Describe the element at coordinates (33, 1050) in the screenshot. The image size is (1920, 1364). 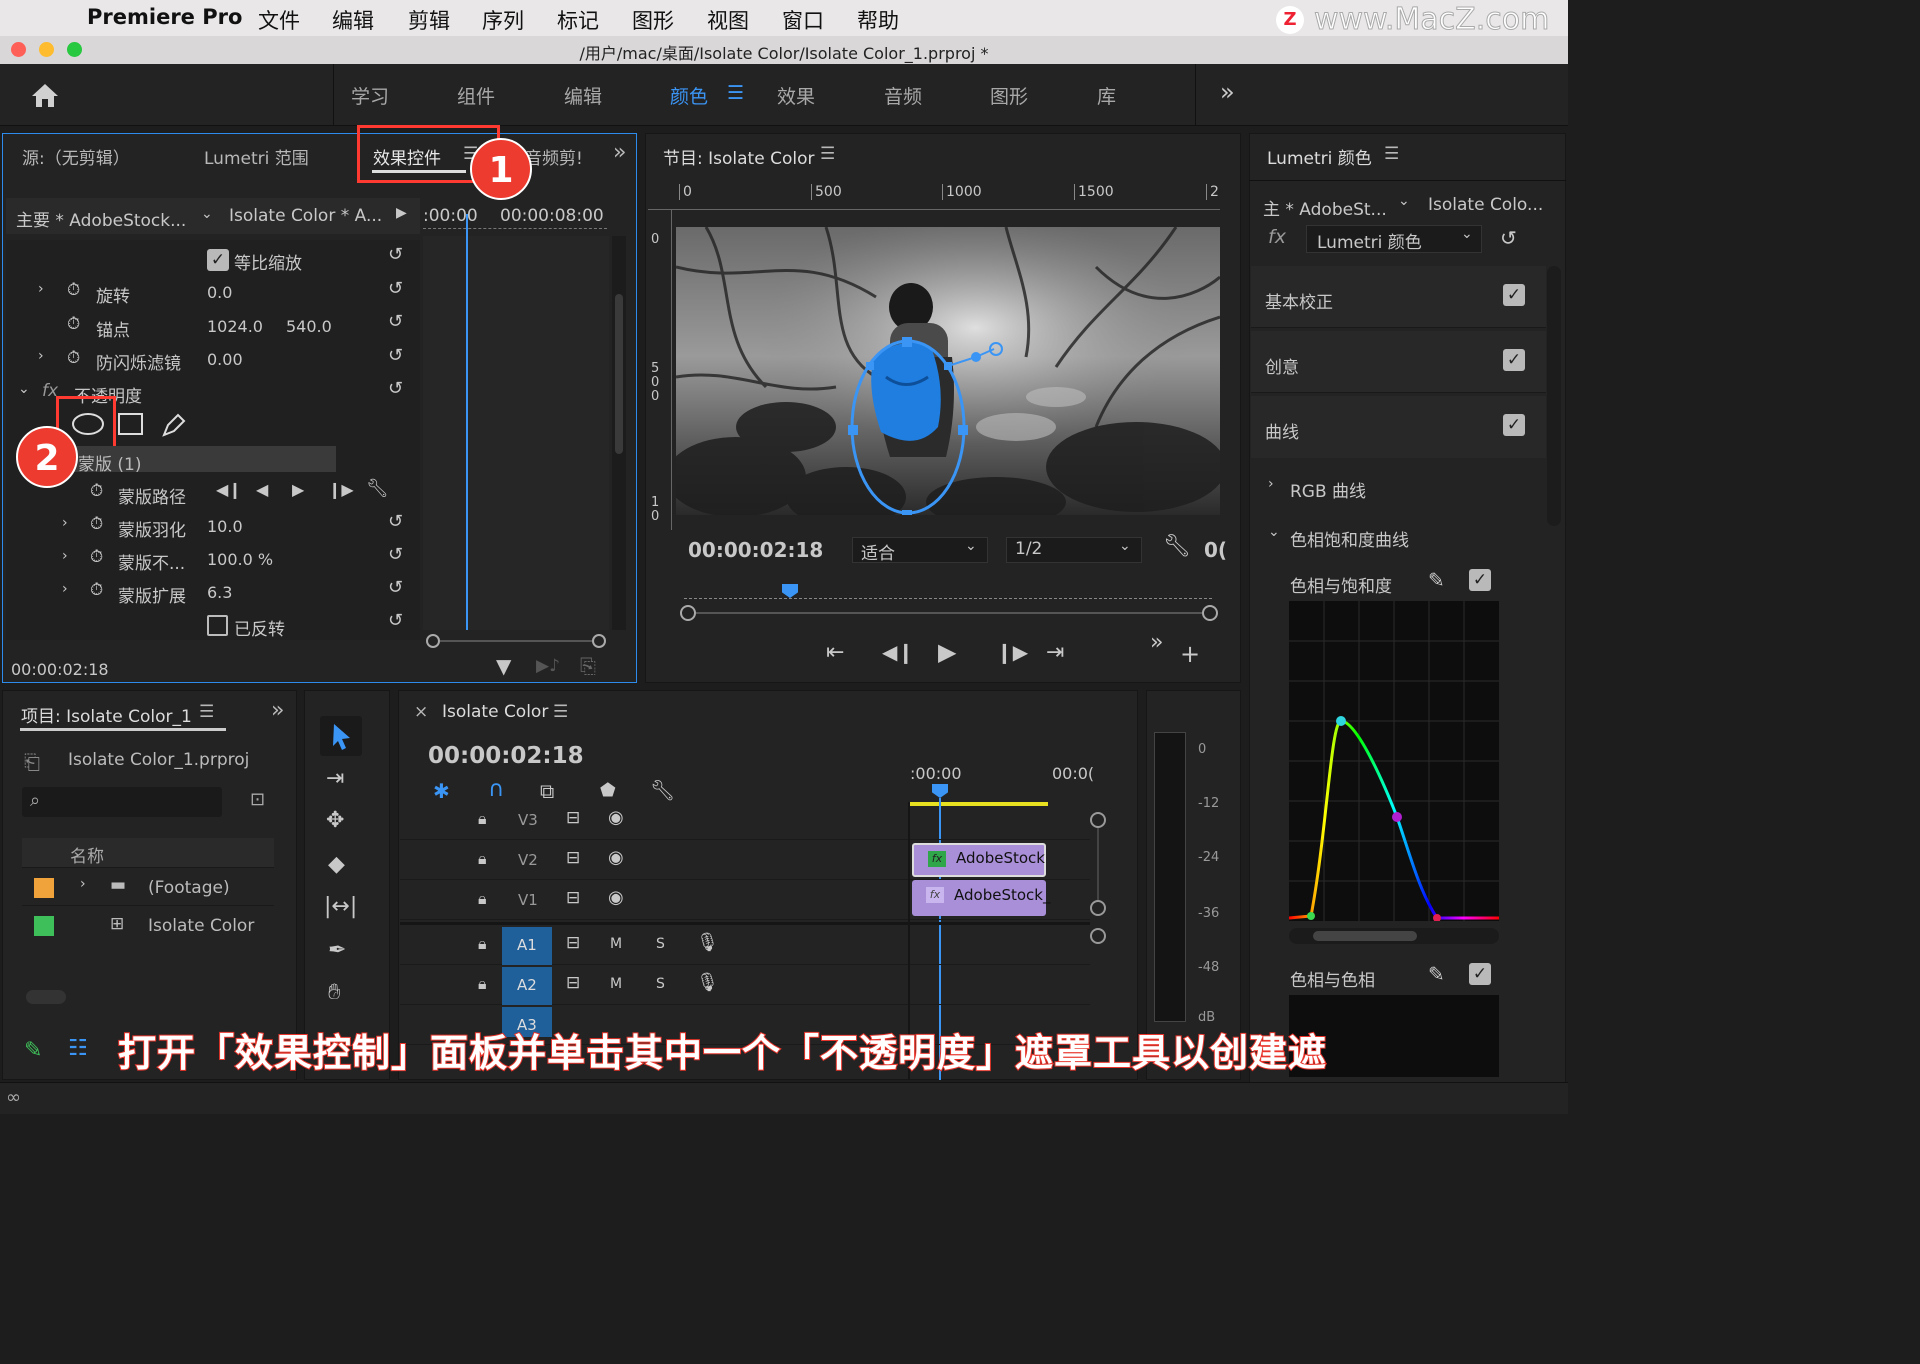
I see `pencil-icon: ✎` at that location.